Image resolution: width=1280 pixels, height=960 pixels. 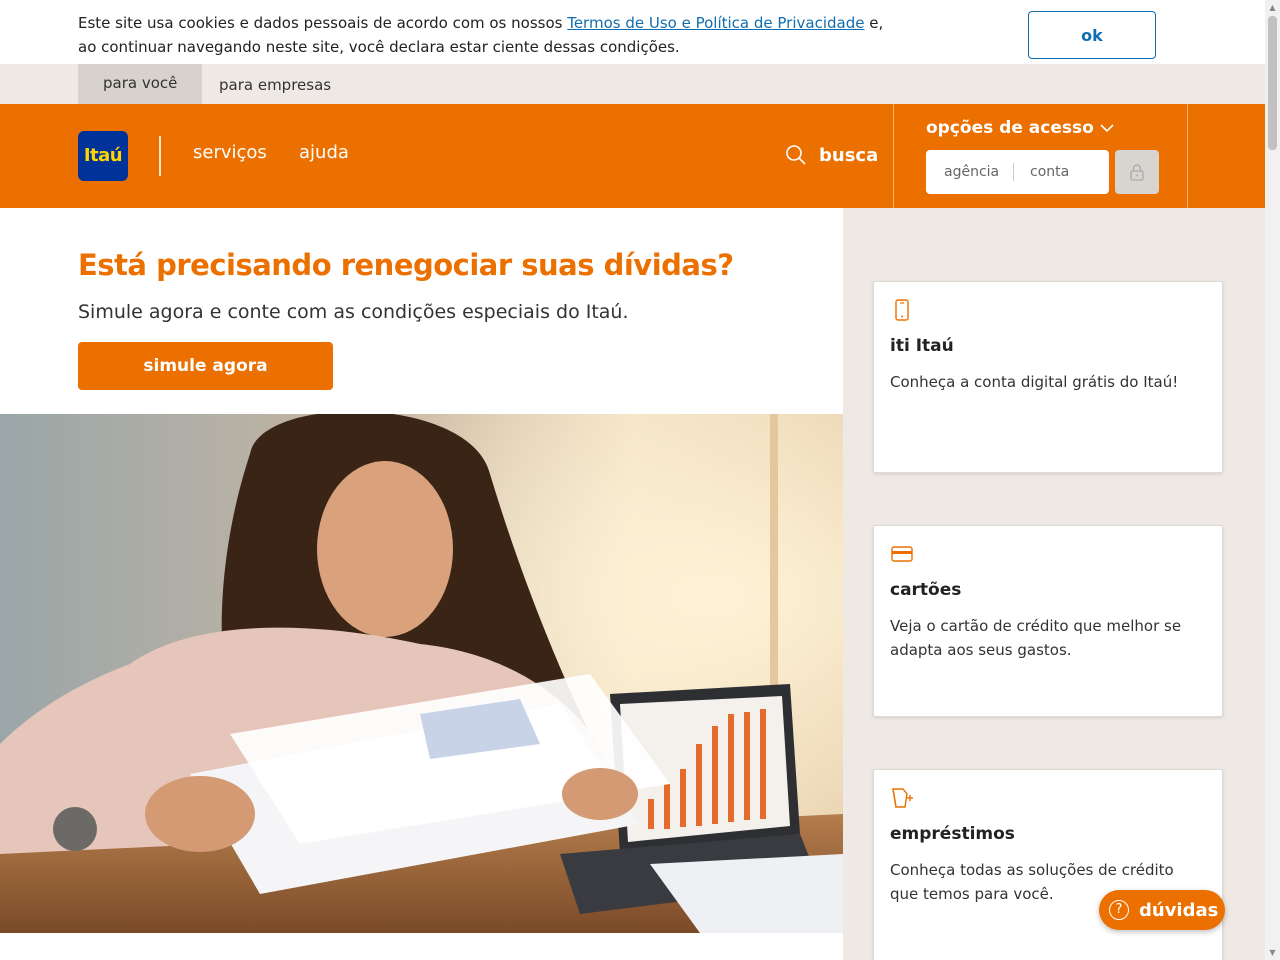 What do you see at coordinates (902, 310) in the screenshot?
I see `smartphone-icon` at bounding box center [902, 310].